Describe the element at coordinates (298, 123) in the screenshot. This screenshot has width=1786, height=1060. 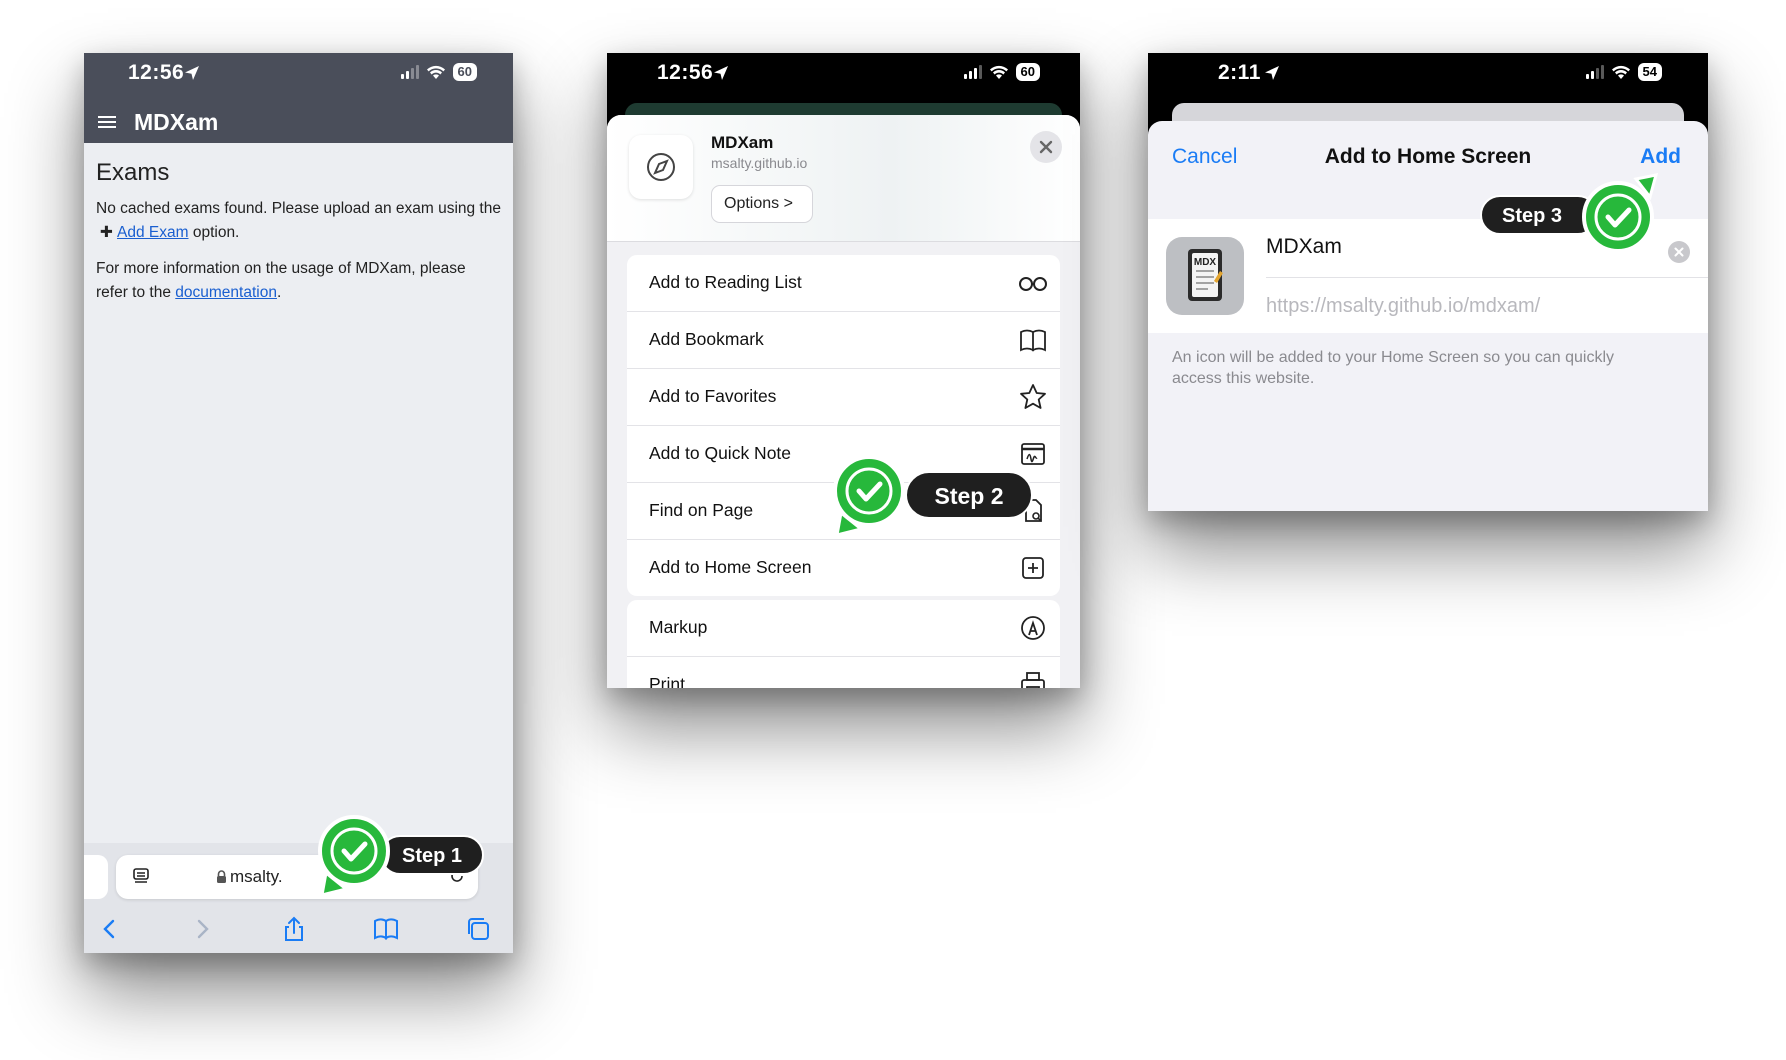
I see `app-header: MDXam` at that location.